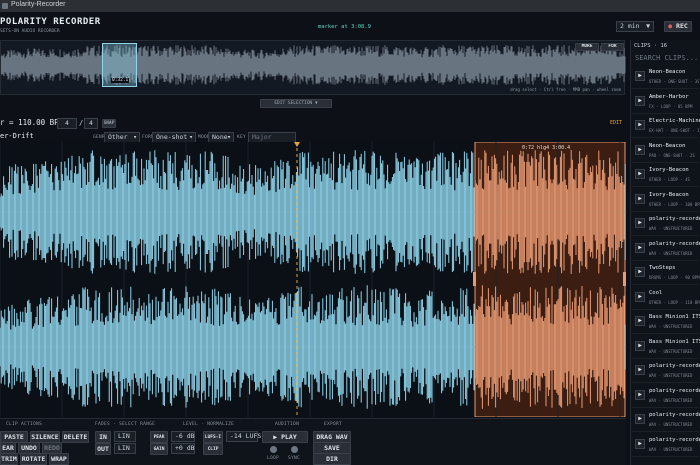  Describe the element at coordinates (674, 121) in the screenshot. I see `clip-name: Electric-Machine` at that location.